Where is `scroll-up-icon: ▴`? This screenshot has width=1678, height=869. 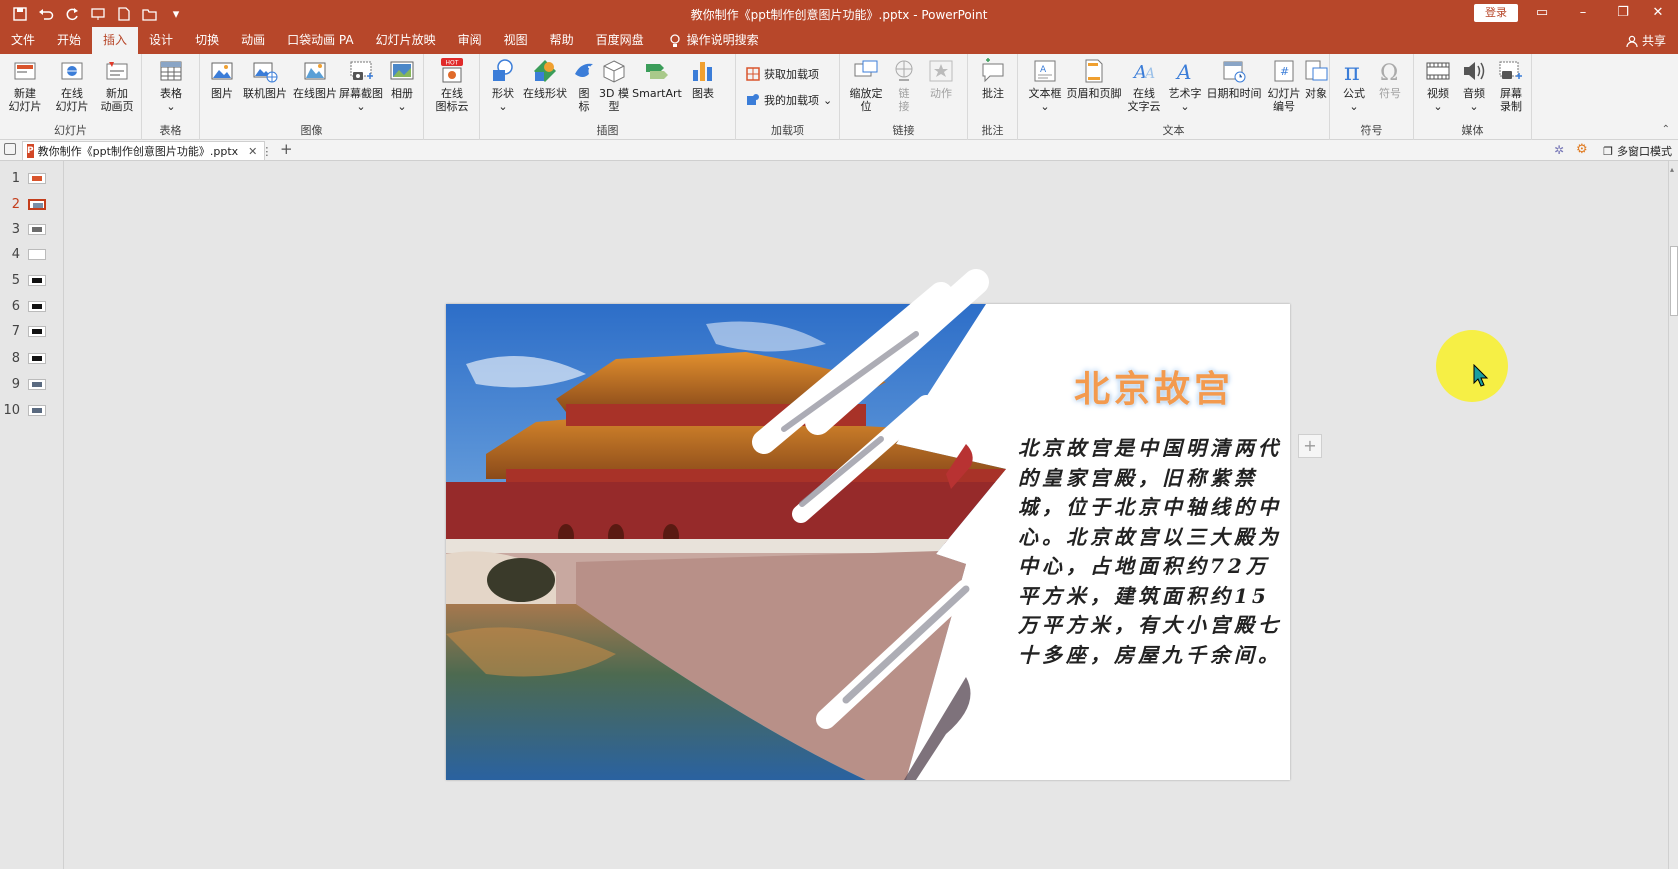 scroll-up-icon: ▴ is located at coordinates (1672, 169).